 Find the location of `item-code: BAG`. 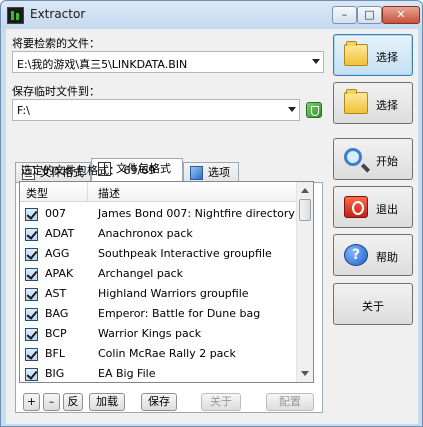

item-code: BAG is located at coordinates (57, 313).